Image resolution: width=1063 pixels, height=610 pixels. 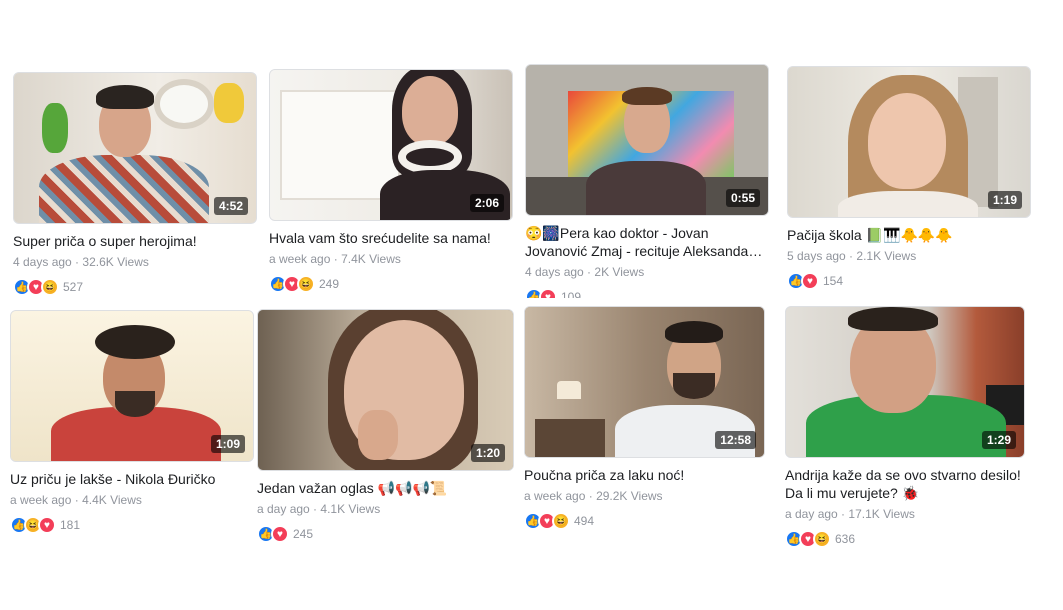 What do you see at coordinates (132, 525) in the screenshot?
I see `reactions: 👍 😆 ♥ 181` at bounding box center [132, 525].